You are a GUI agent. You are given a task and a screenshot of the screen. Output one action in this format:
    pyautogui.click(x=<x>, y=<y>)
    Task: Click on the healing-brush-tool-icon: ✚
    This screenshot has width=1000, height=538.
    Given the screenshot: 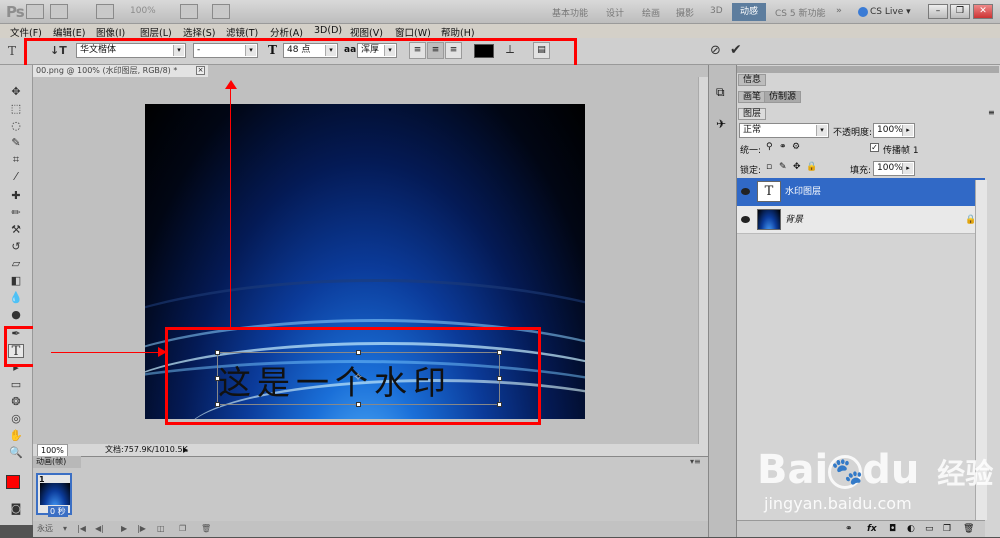 What is the action you would take?
    pyautogui.click(x=16, y=196)
    